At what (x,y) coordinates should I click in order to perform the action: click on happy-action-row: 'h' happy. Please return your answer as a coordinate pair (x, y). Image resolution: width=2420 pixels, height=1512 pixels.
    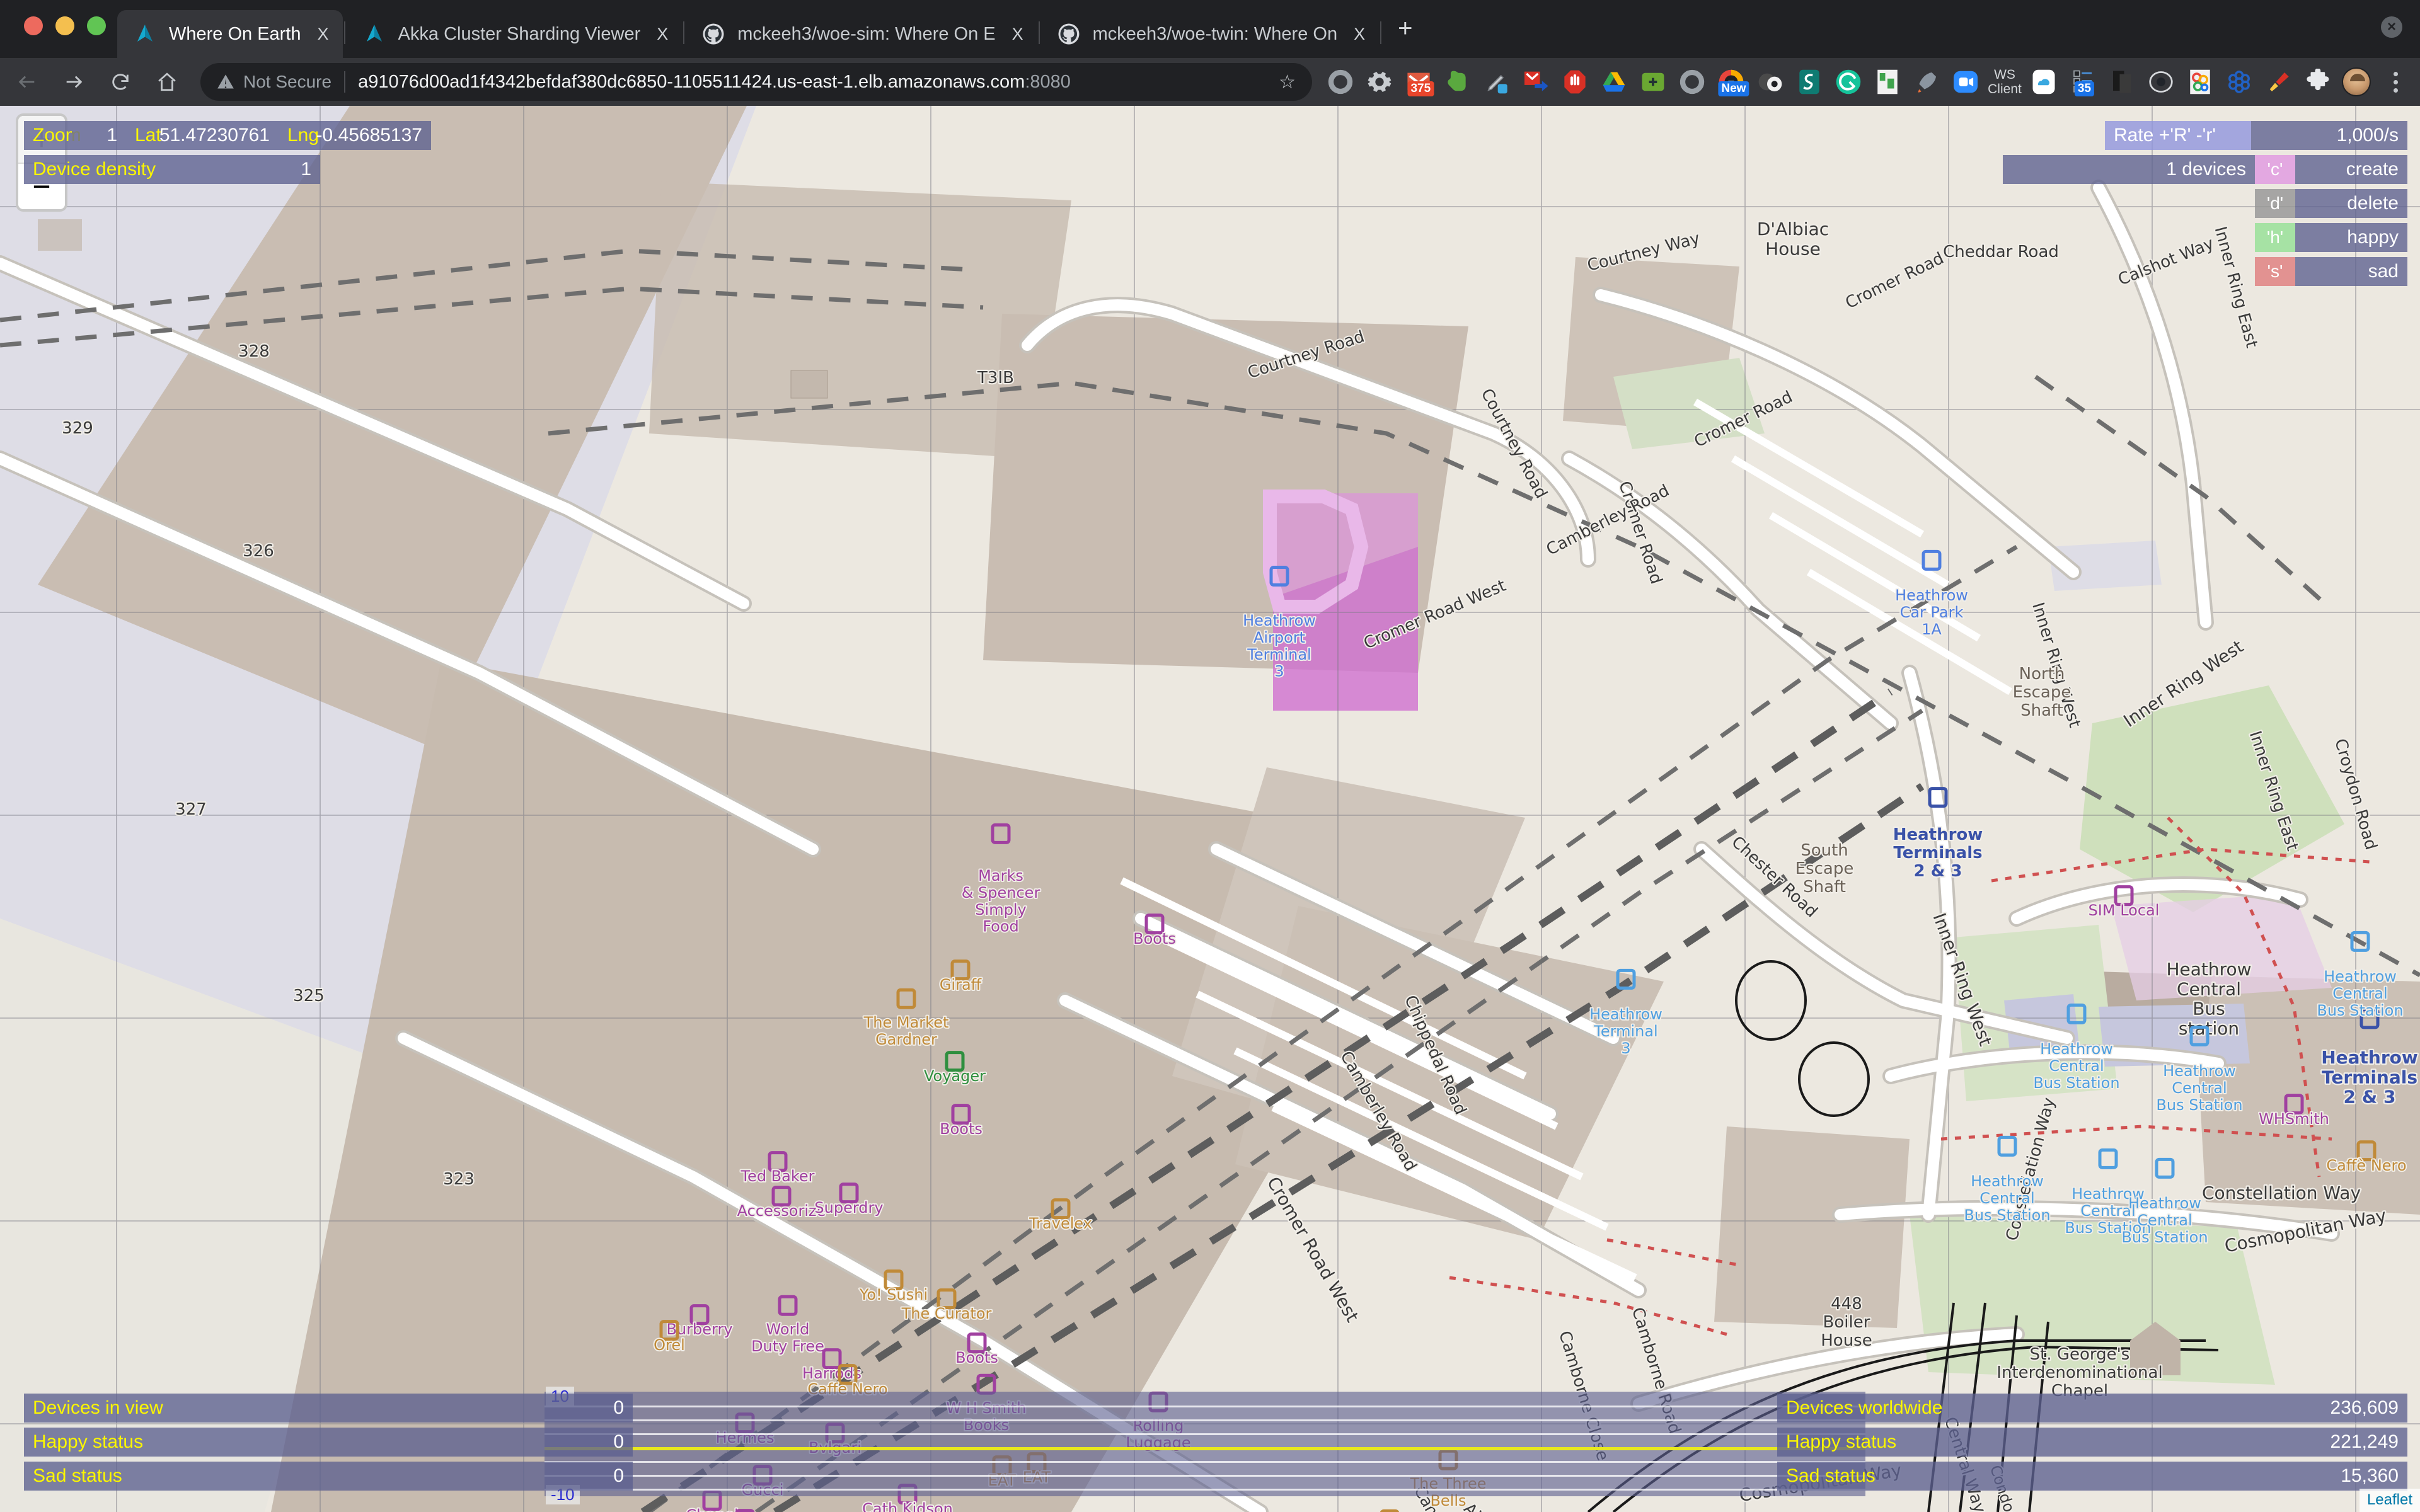
    Looking at the image, I should click on (2205, 237).